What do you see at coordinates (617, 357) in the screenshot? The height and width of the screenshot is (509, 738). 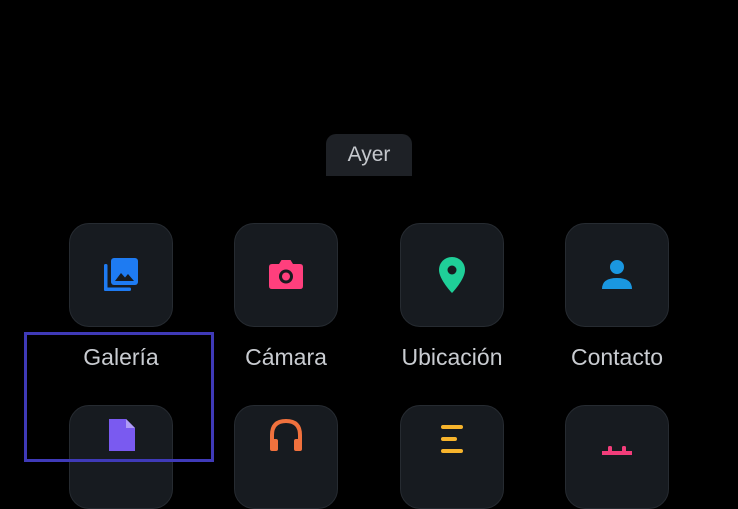 I see `contact-label: Contacto` at bounding box center [617, 357].